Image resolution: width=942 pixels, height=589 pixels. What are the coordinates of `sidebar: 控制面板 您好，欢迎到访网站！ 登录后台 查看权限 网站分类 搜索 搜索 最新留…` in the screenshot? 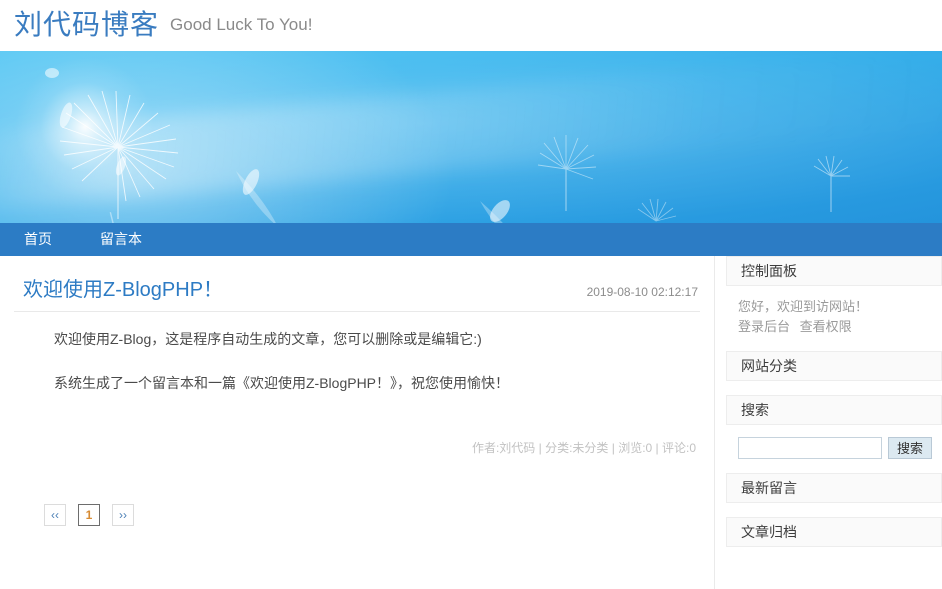 It's located at (828, 422).